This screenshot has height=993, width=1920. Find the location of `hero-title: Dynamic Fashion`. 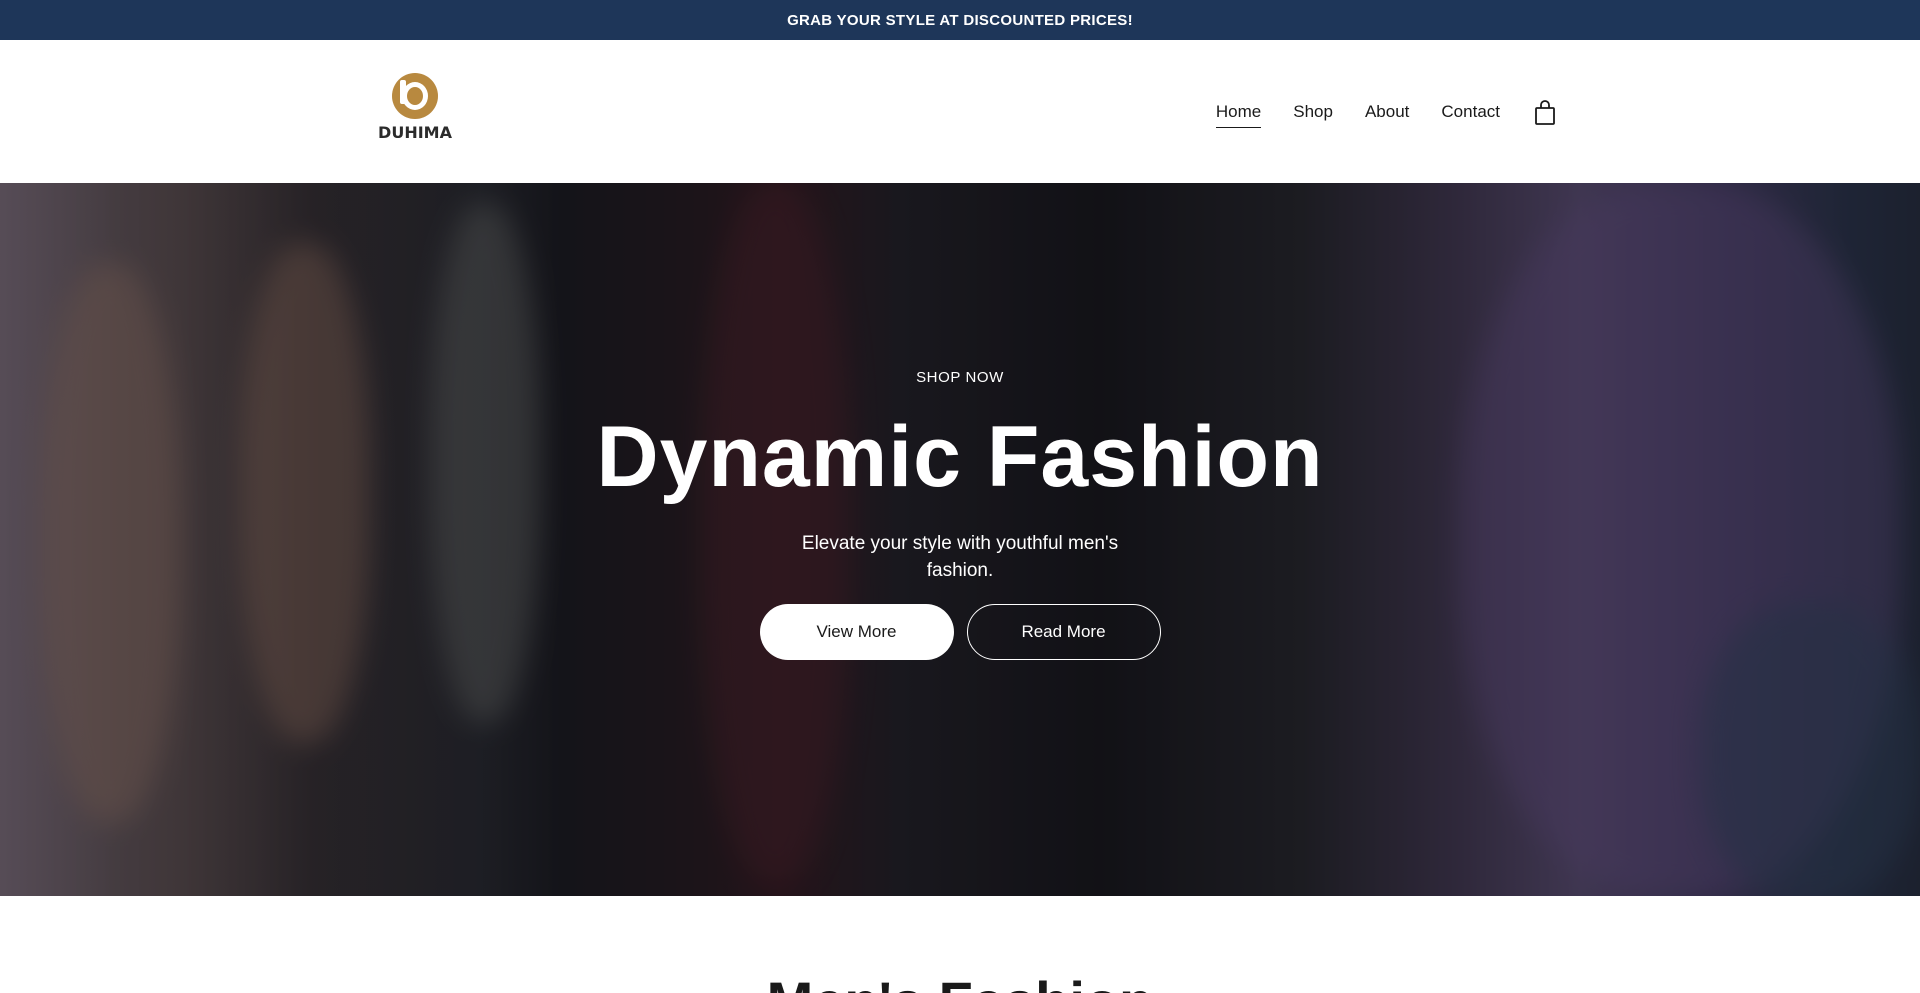

hero-title: Dynamic Fashion is located at coordinates (960, 457).